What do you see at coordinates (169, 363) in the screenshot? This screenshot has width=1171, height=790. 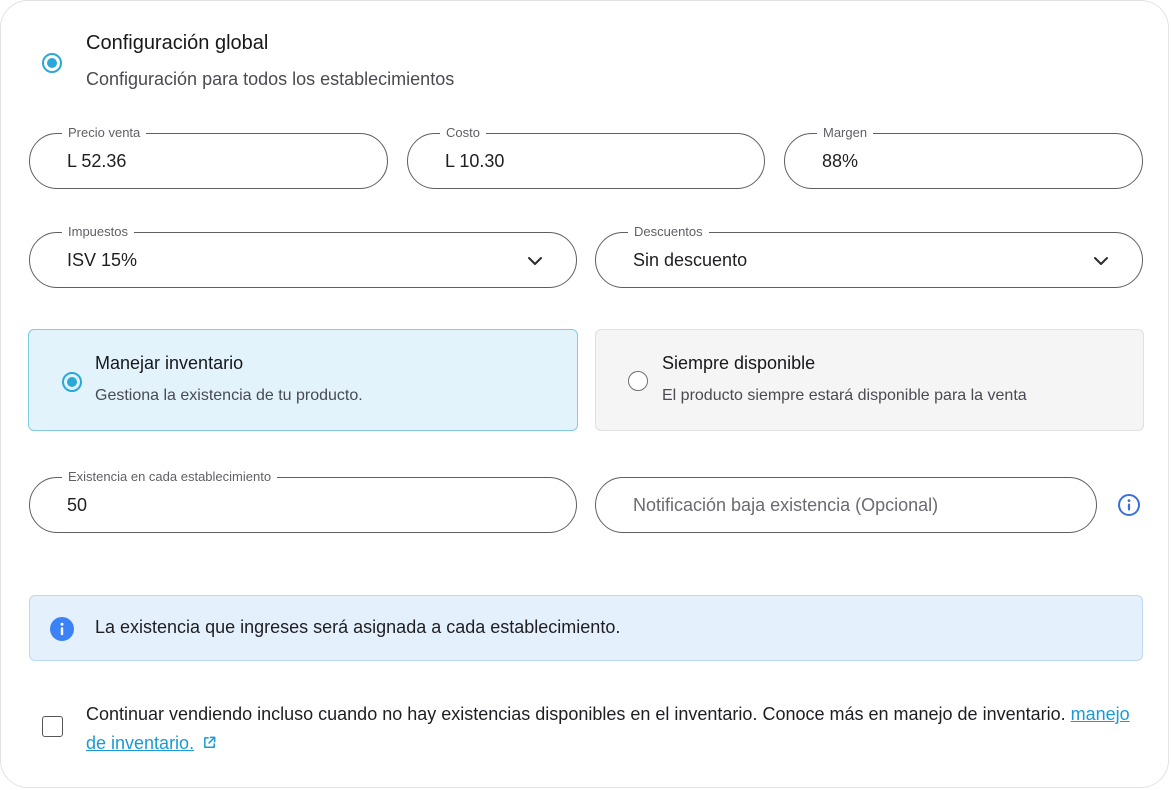 I see `manage-inventory-title: Manejar inventario` at bounding box center [169, 363].